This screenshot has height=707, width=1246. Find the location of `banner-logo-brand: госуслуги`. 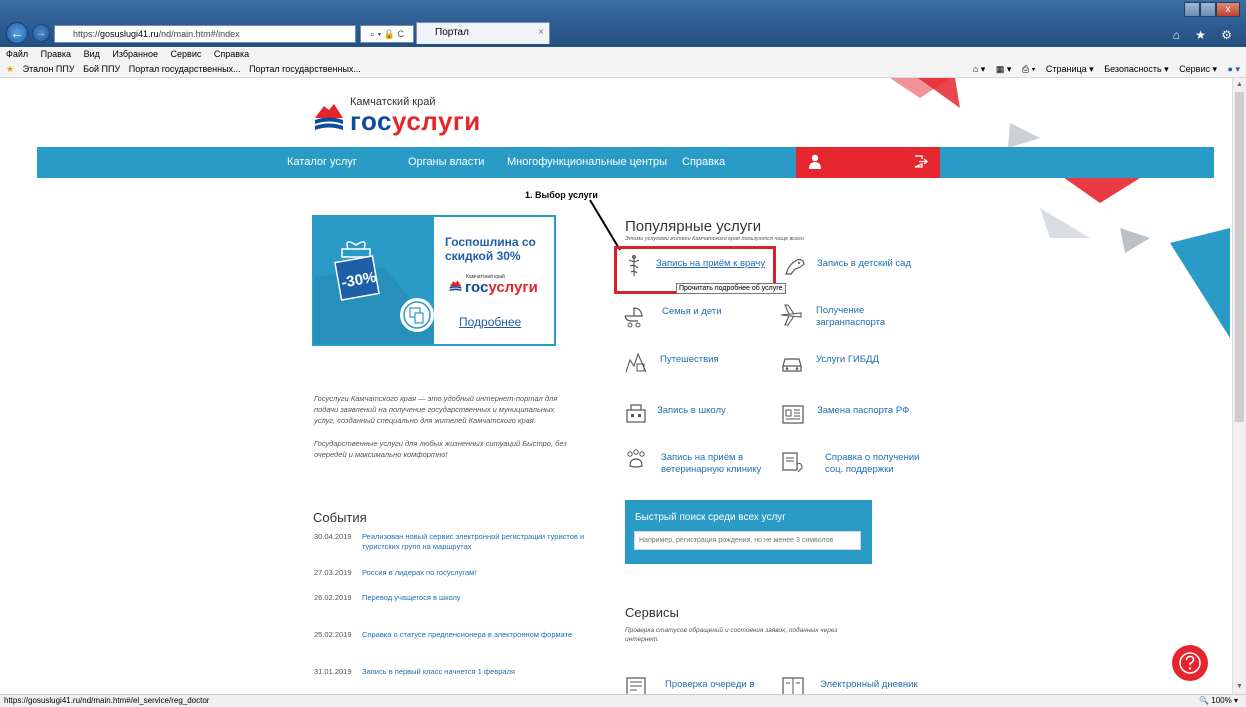

banner-logo-brand: госуслуги is located at coordinates (501, 287).